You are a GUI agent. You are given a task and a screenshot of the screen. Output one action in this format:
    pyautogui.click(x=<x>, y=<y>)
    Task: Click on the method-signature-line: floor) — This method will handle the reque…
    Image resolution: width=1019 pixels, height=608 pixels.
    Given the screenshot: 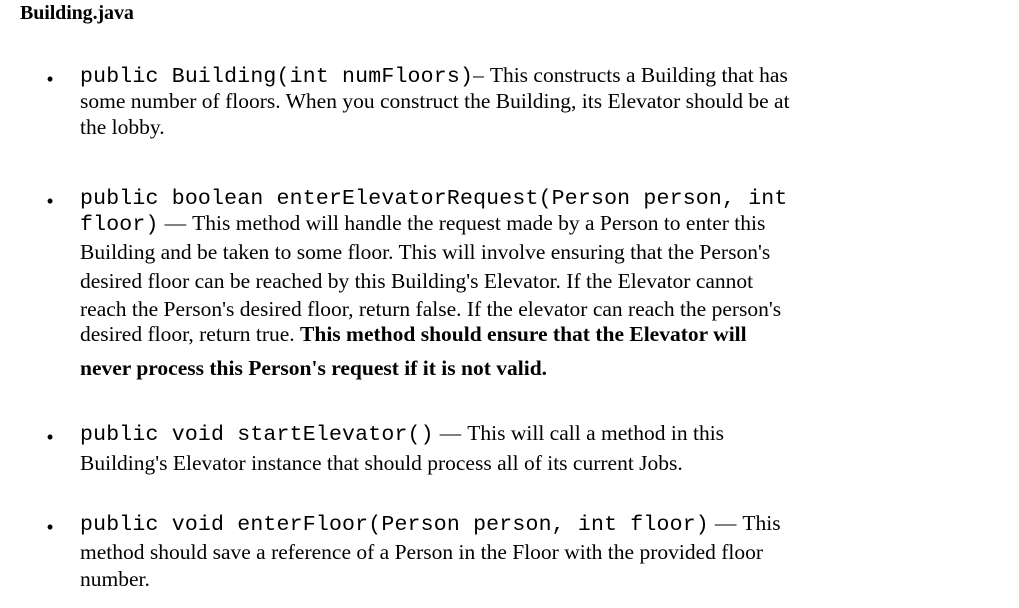 What is the action you would take?
    pyautogui.click(x=423, y=224)
    